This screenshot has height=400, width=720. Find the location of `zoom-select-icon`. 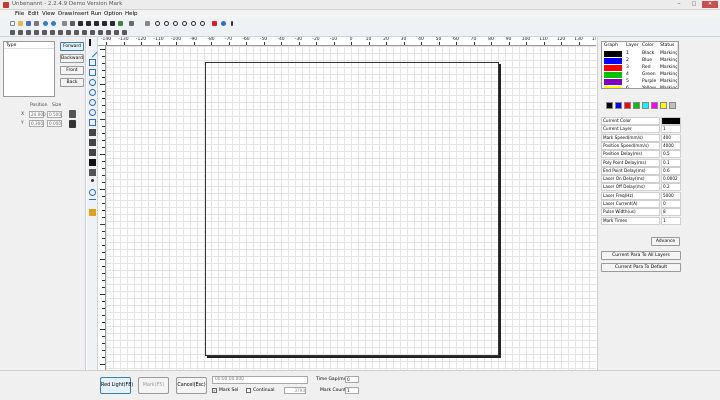

zoom-select-icon is located at coordinates (202, 23).